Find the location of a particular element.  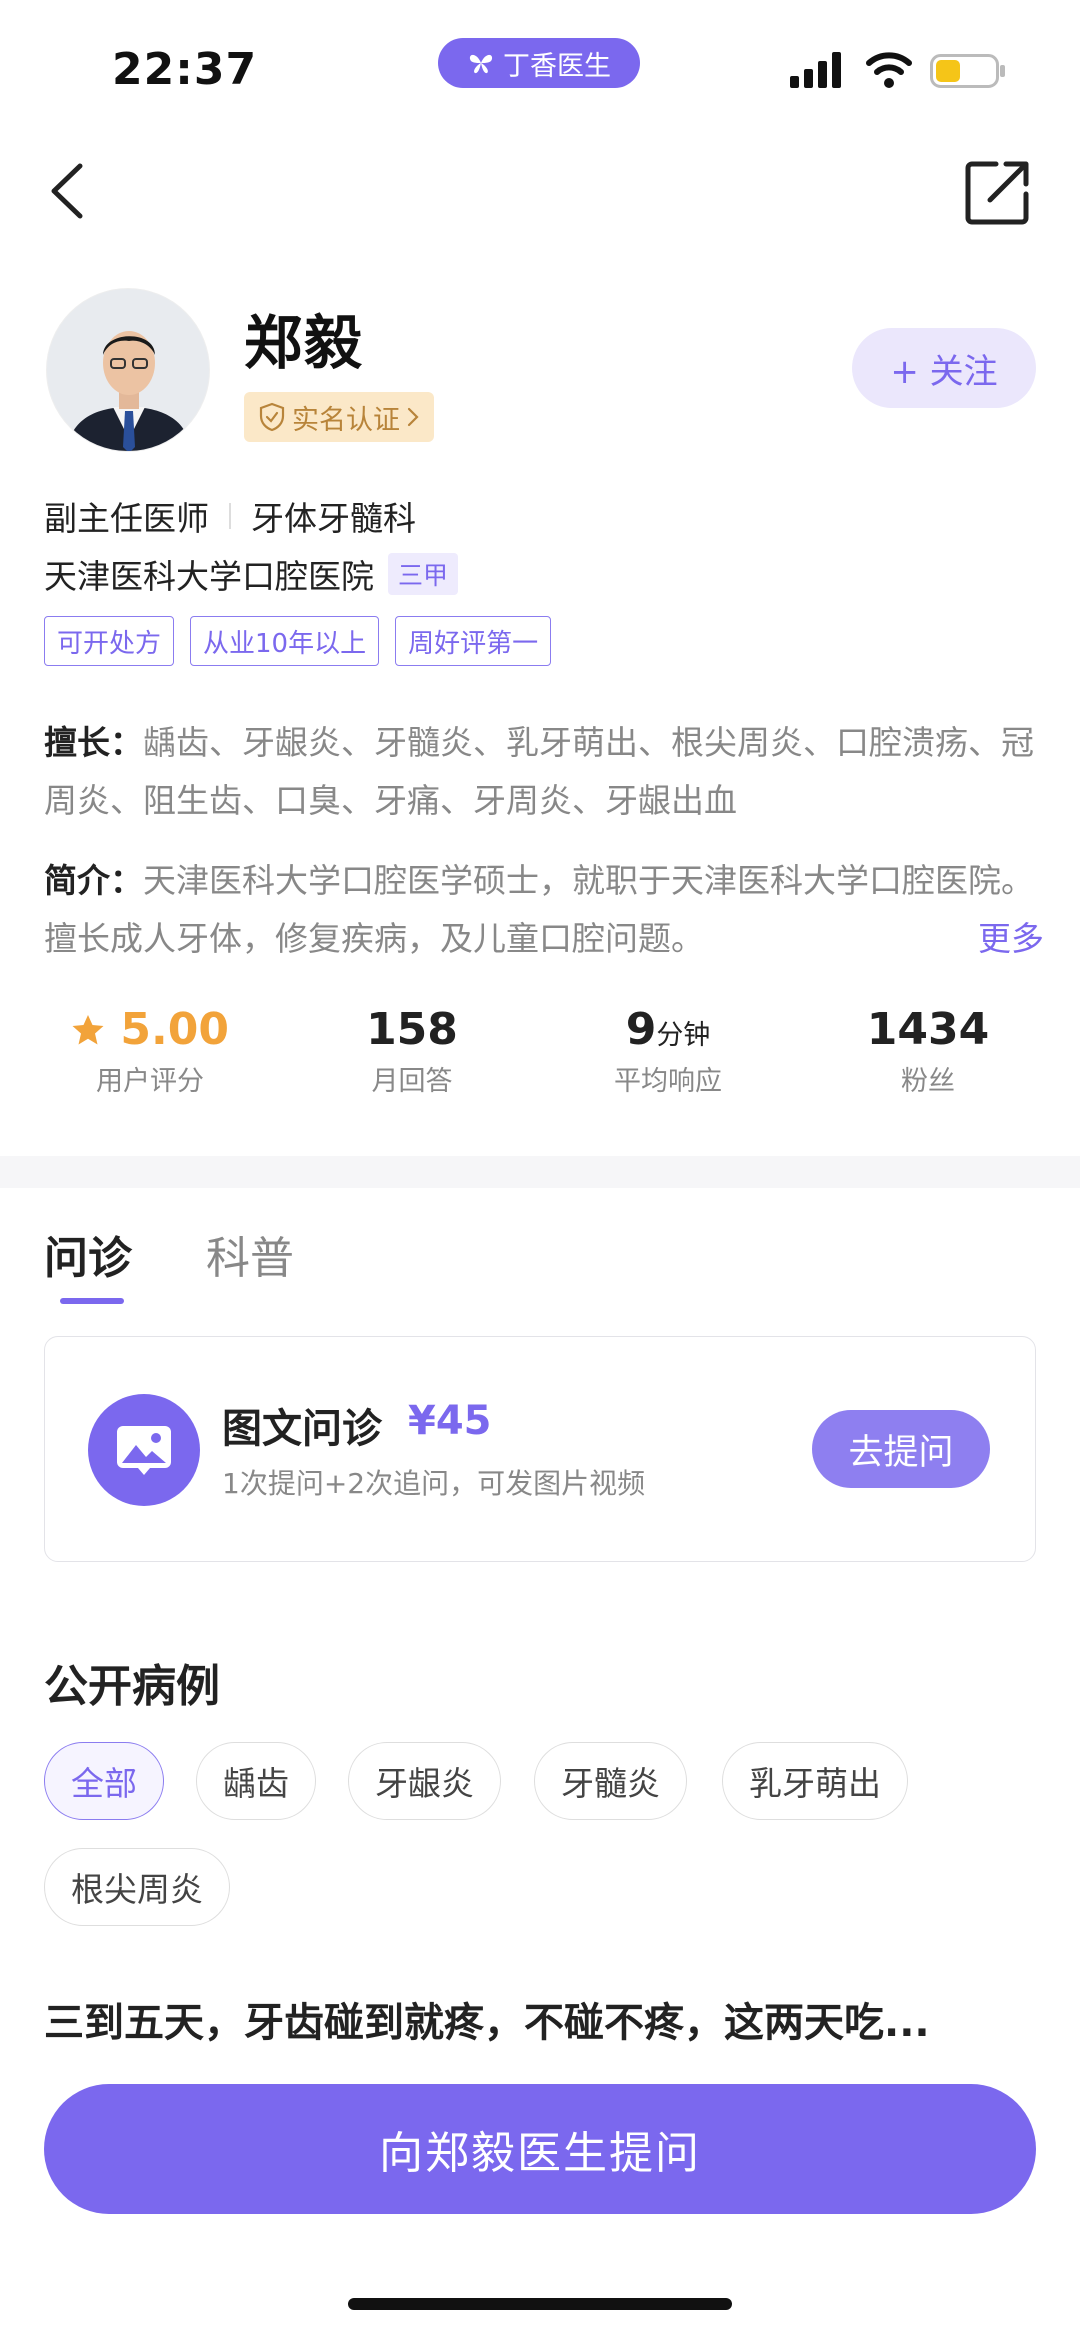

doctor-title-line: 副主任医师 牙体牙髓科 is located at coordinates (230, 516).